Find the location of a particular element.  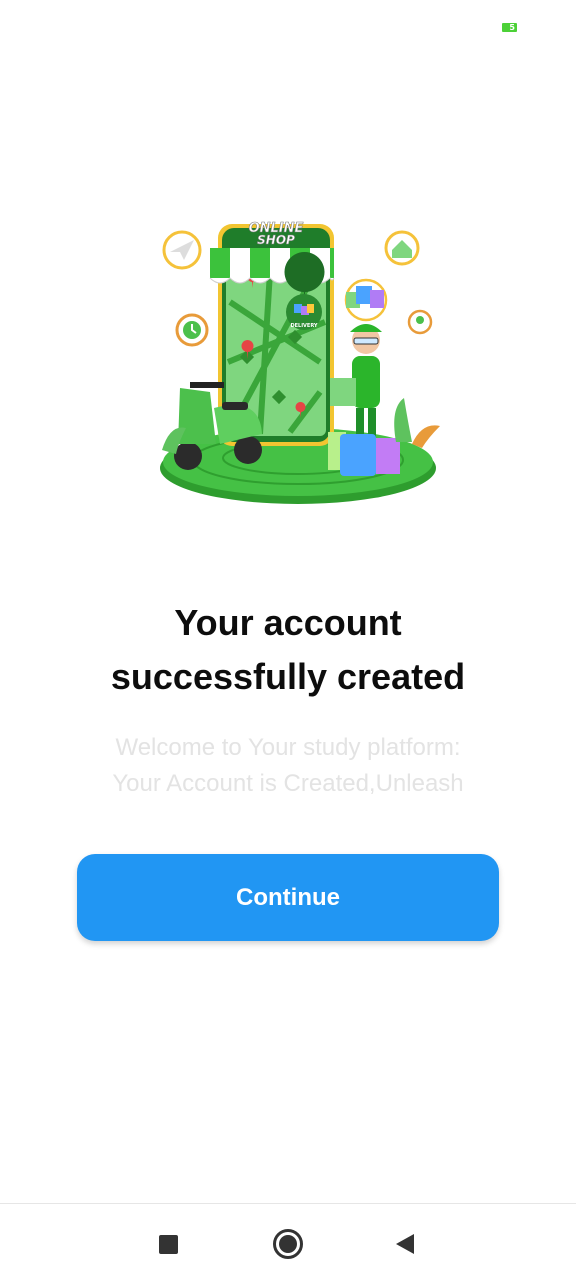

shop-sign-line2: SHOP is located at coordinates (276, 240).